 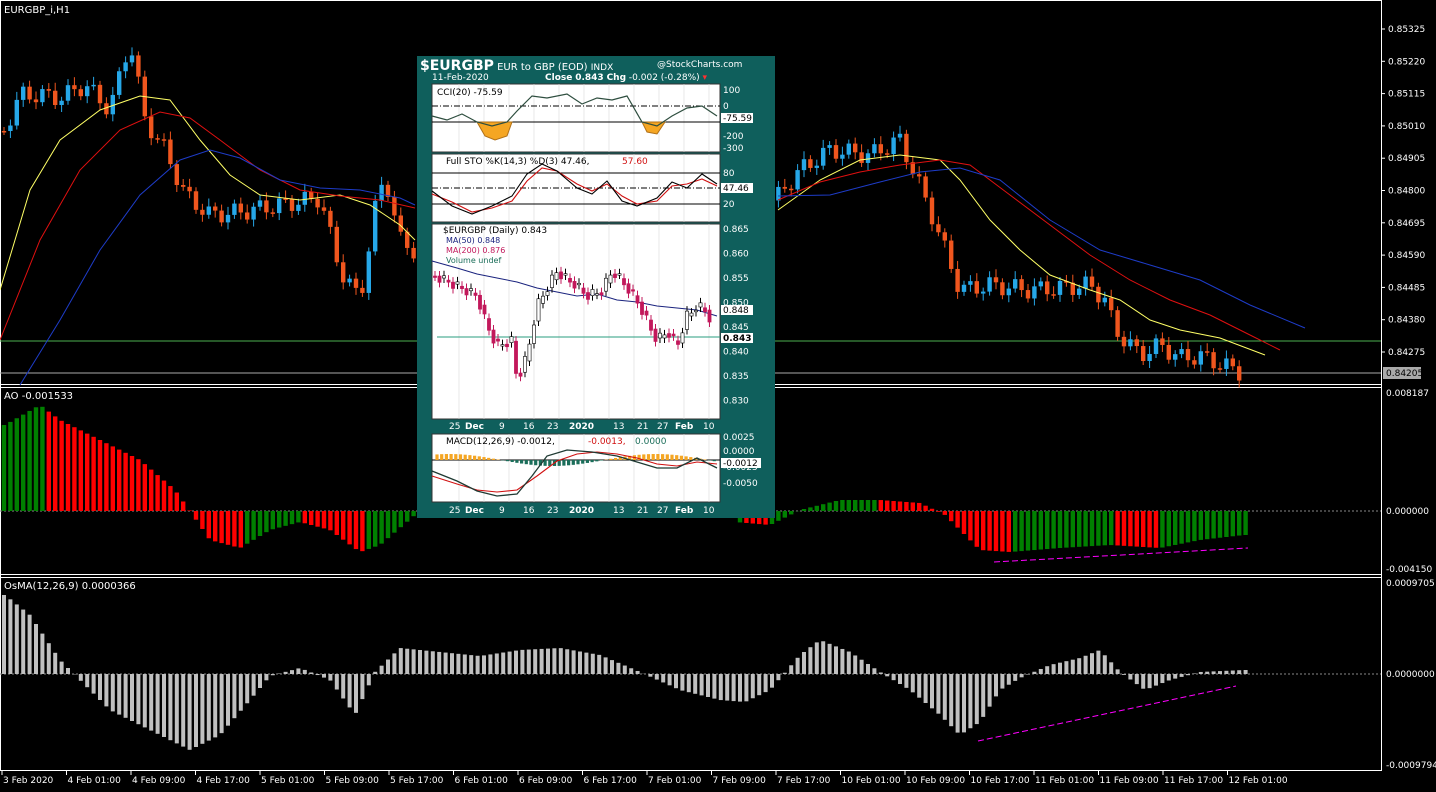 What do you see at coordinates (733, 137) in the screenshot?
I see `sc-cci-tick: -200` at bounding box center [733, 137].